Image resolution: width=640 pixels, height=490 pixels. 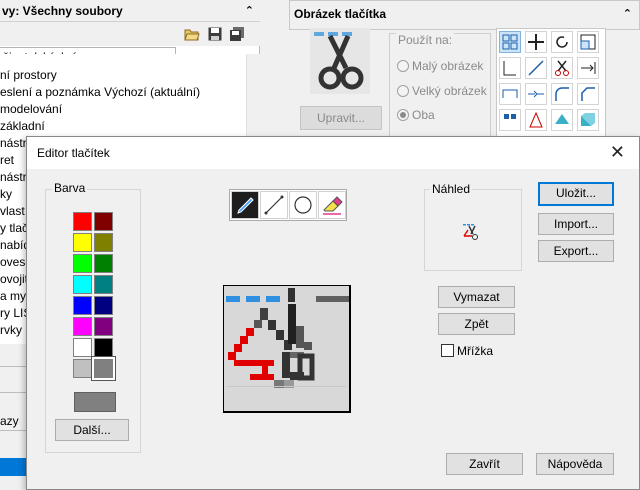 What do you see at coordinates (588, 42) in the screenshot?
I see `scale-icon` at bounding box center [588, 42].